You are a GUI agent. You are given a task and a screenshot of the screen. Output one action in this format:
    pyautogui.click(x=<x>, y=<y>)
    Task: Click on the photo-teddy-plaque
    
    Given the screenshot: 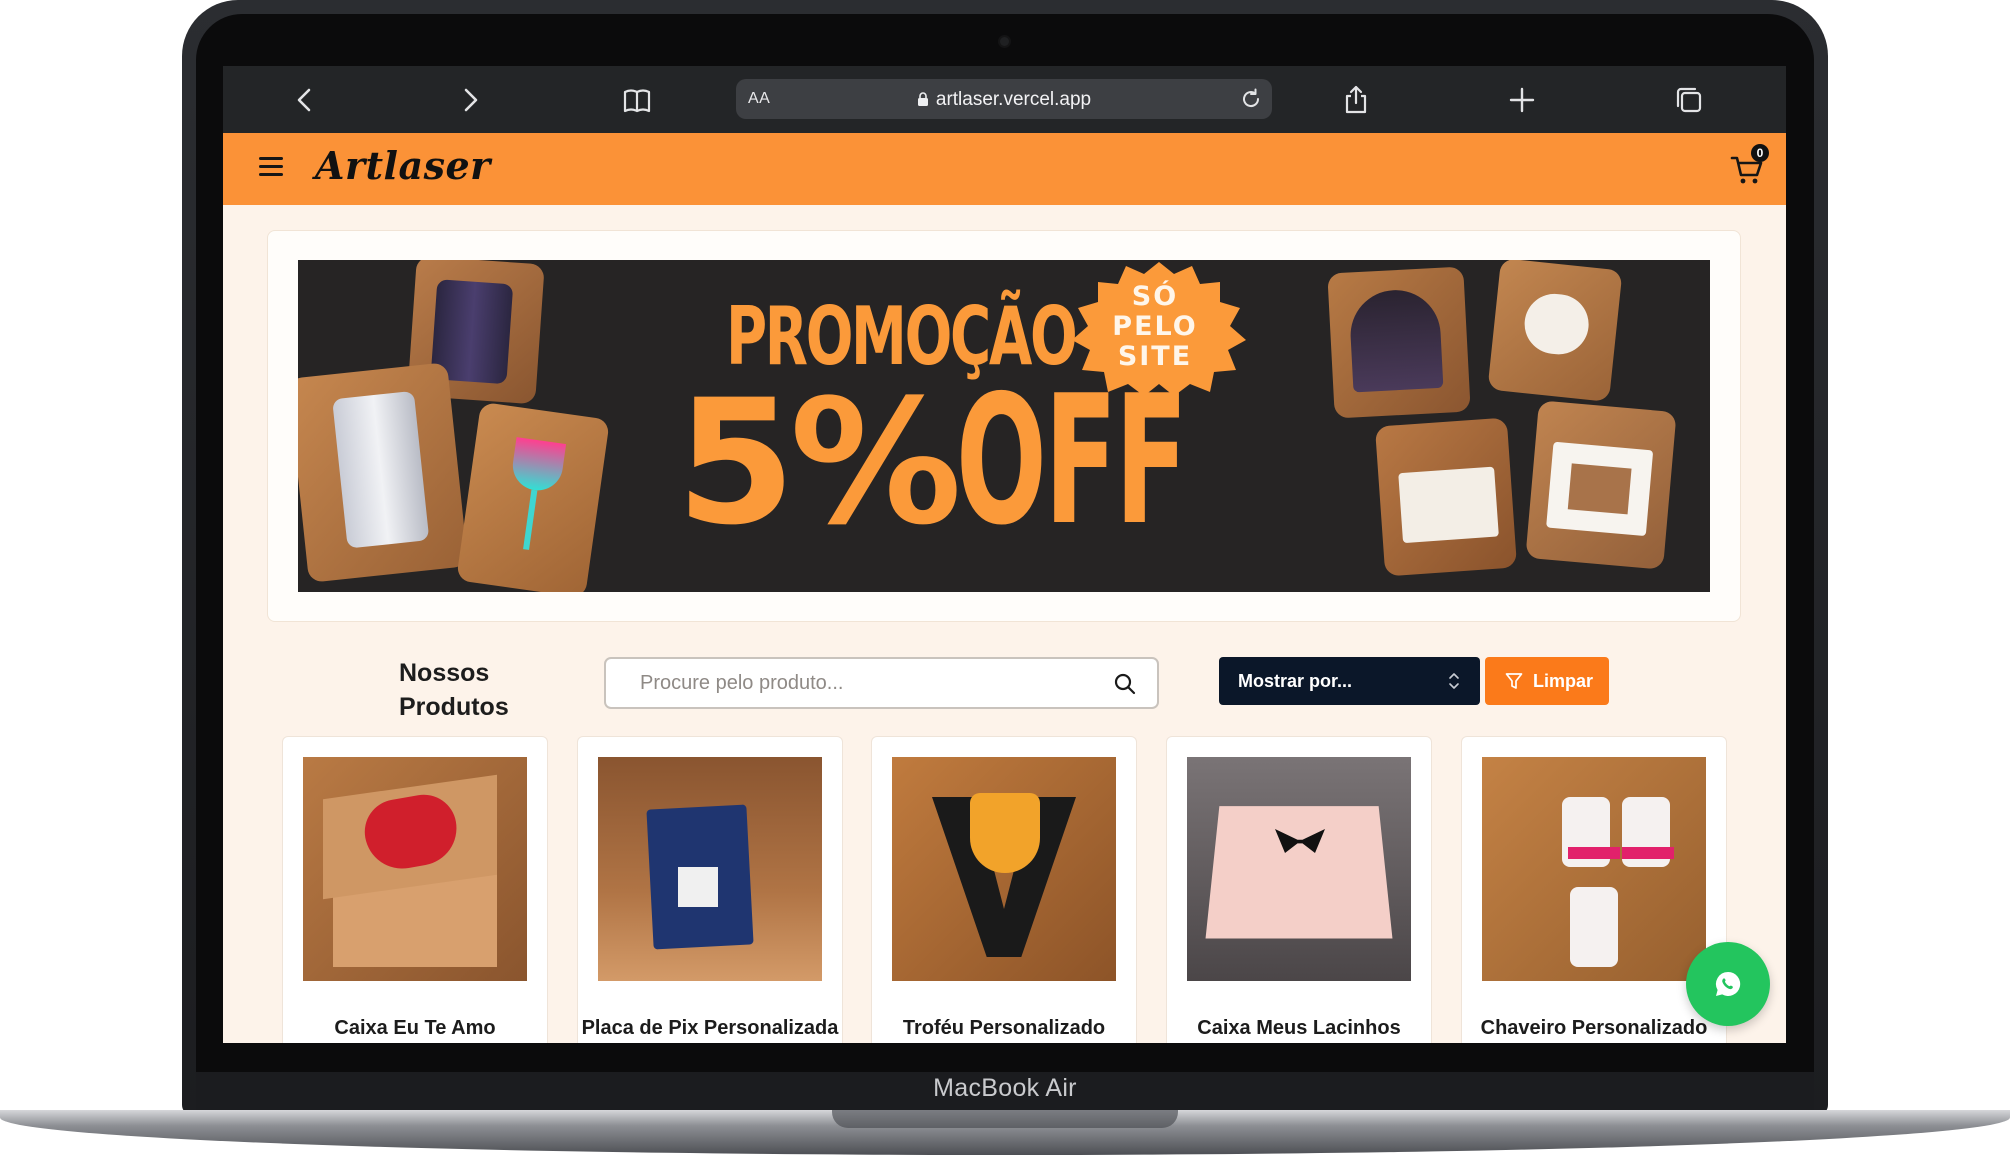 What is the action you would take?
    pyautogui.click(x=1555, y=331)
    